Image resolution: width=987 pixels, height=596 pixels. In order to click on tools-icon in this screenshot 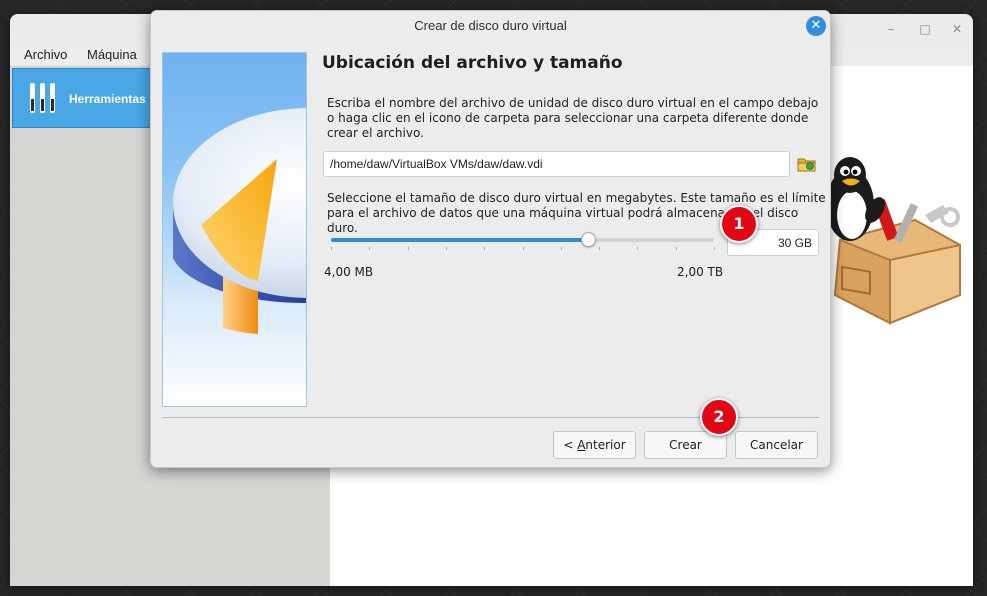, I will do `click(42, 98)`.